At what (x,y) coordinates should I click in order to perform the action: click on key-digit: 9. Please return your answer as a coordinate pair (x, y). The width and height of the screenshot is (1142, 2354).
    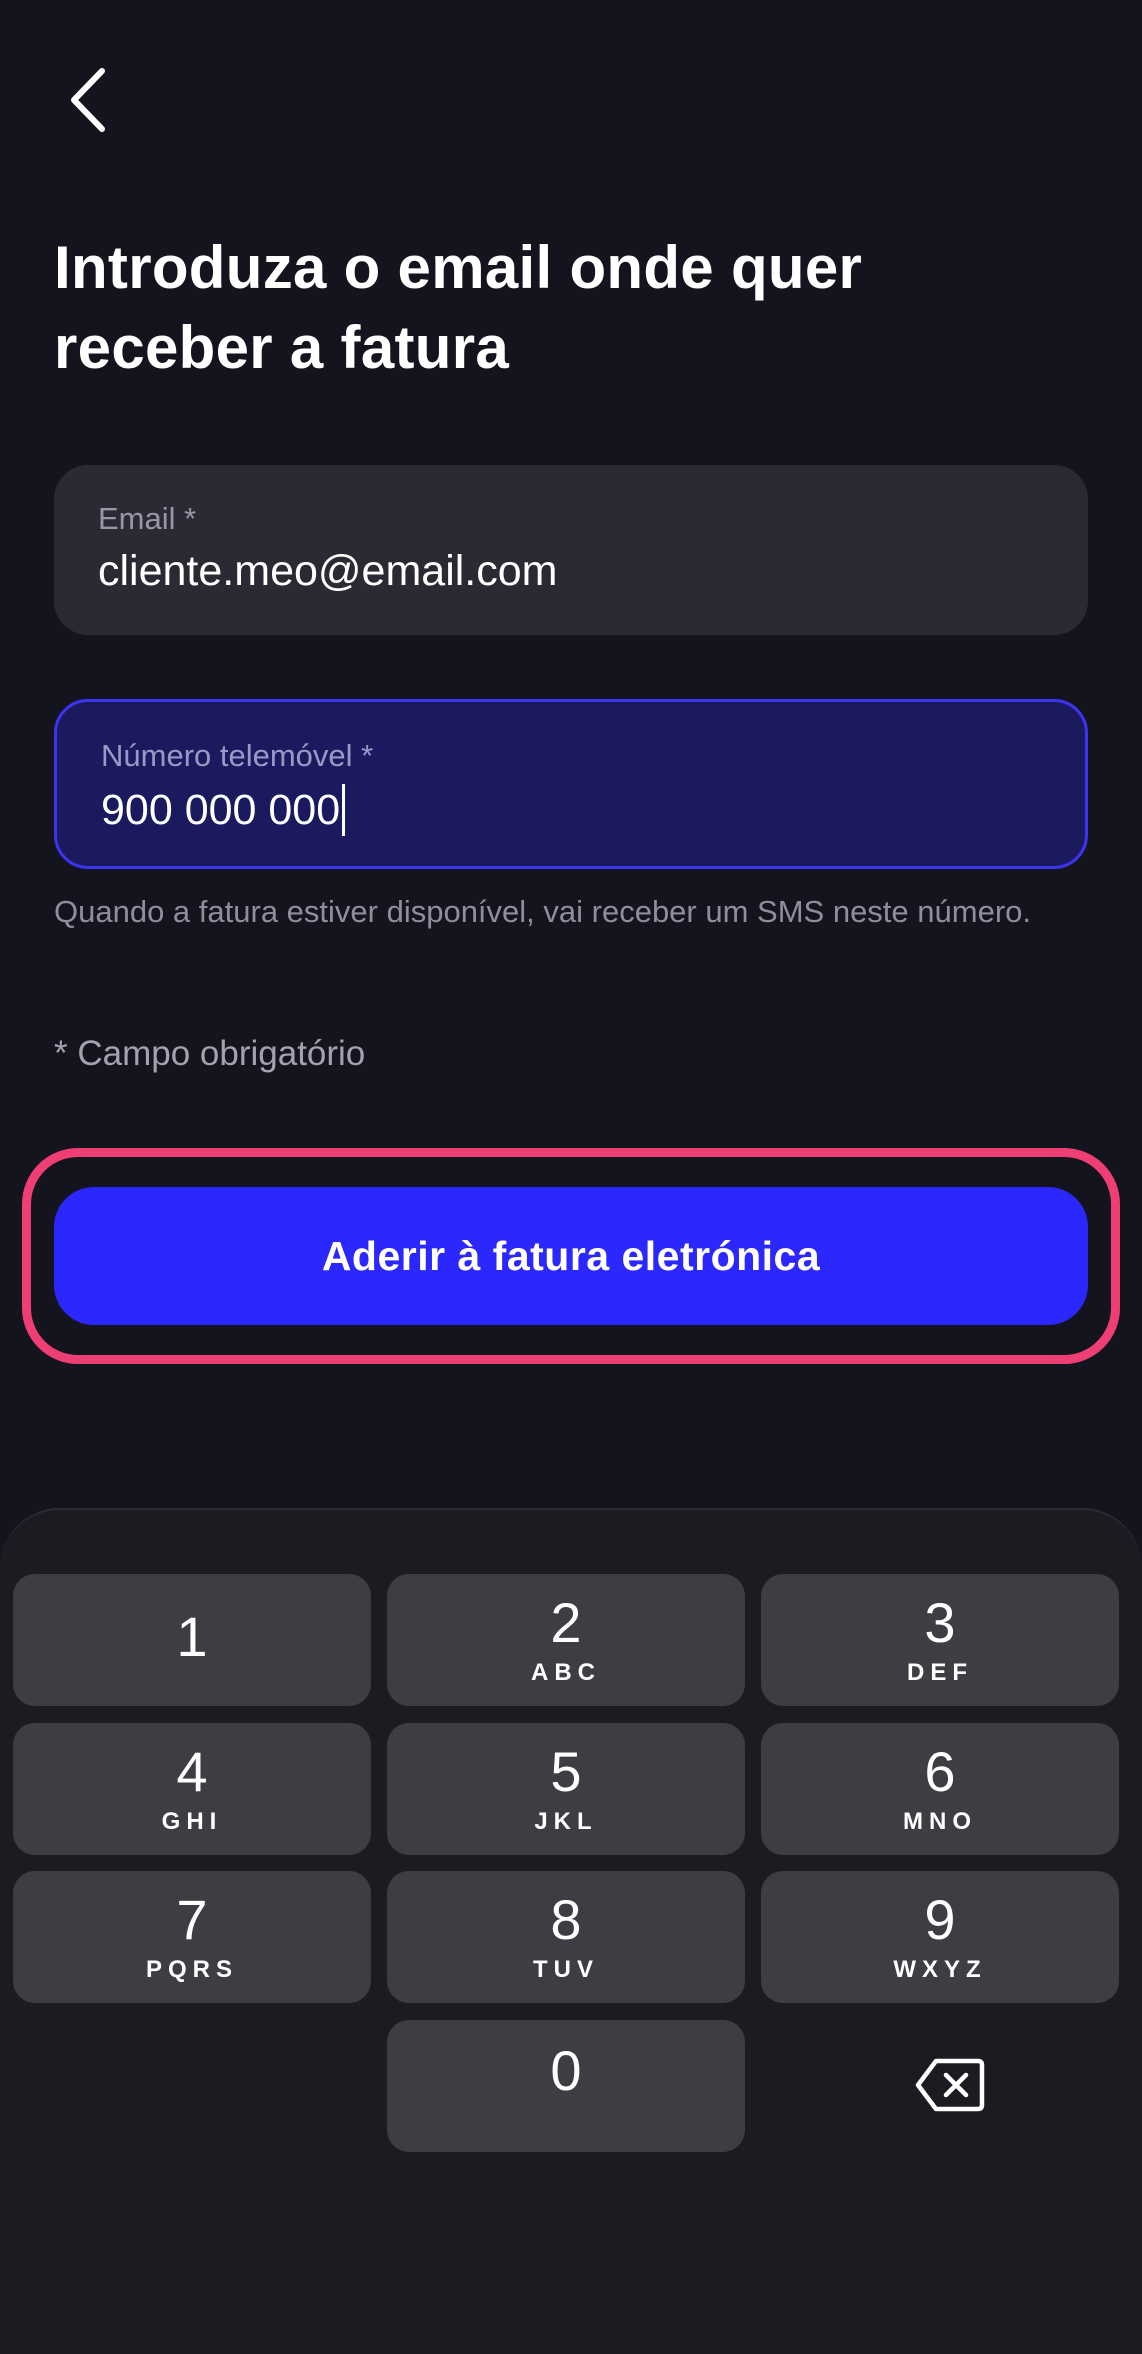
    Looking at the image, I should click on (940, 1919).